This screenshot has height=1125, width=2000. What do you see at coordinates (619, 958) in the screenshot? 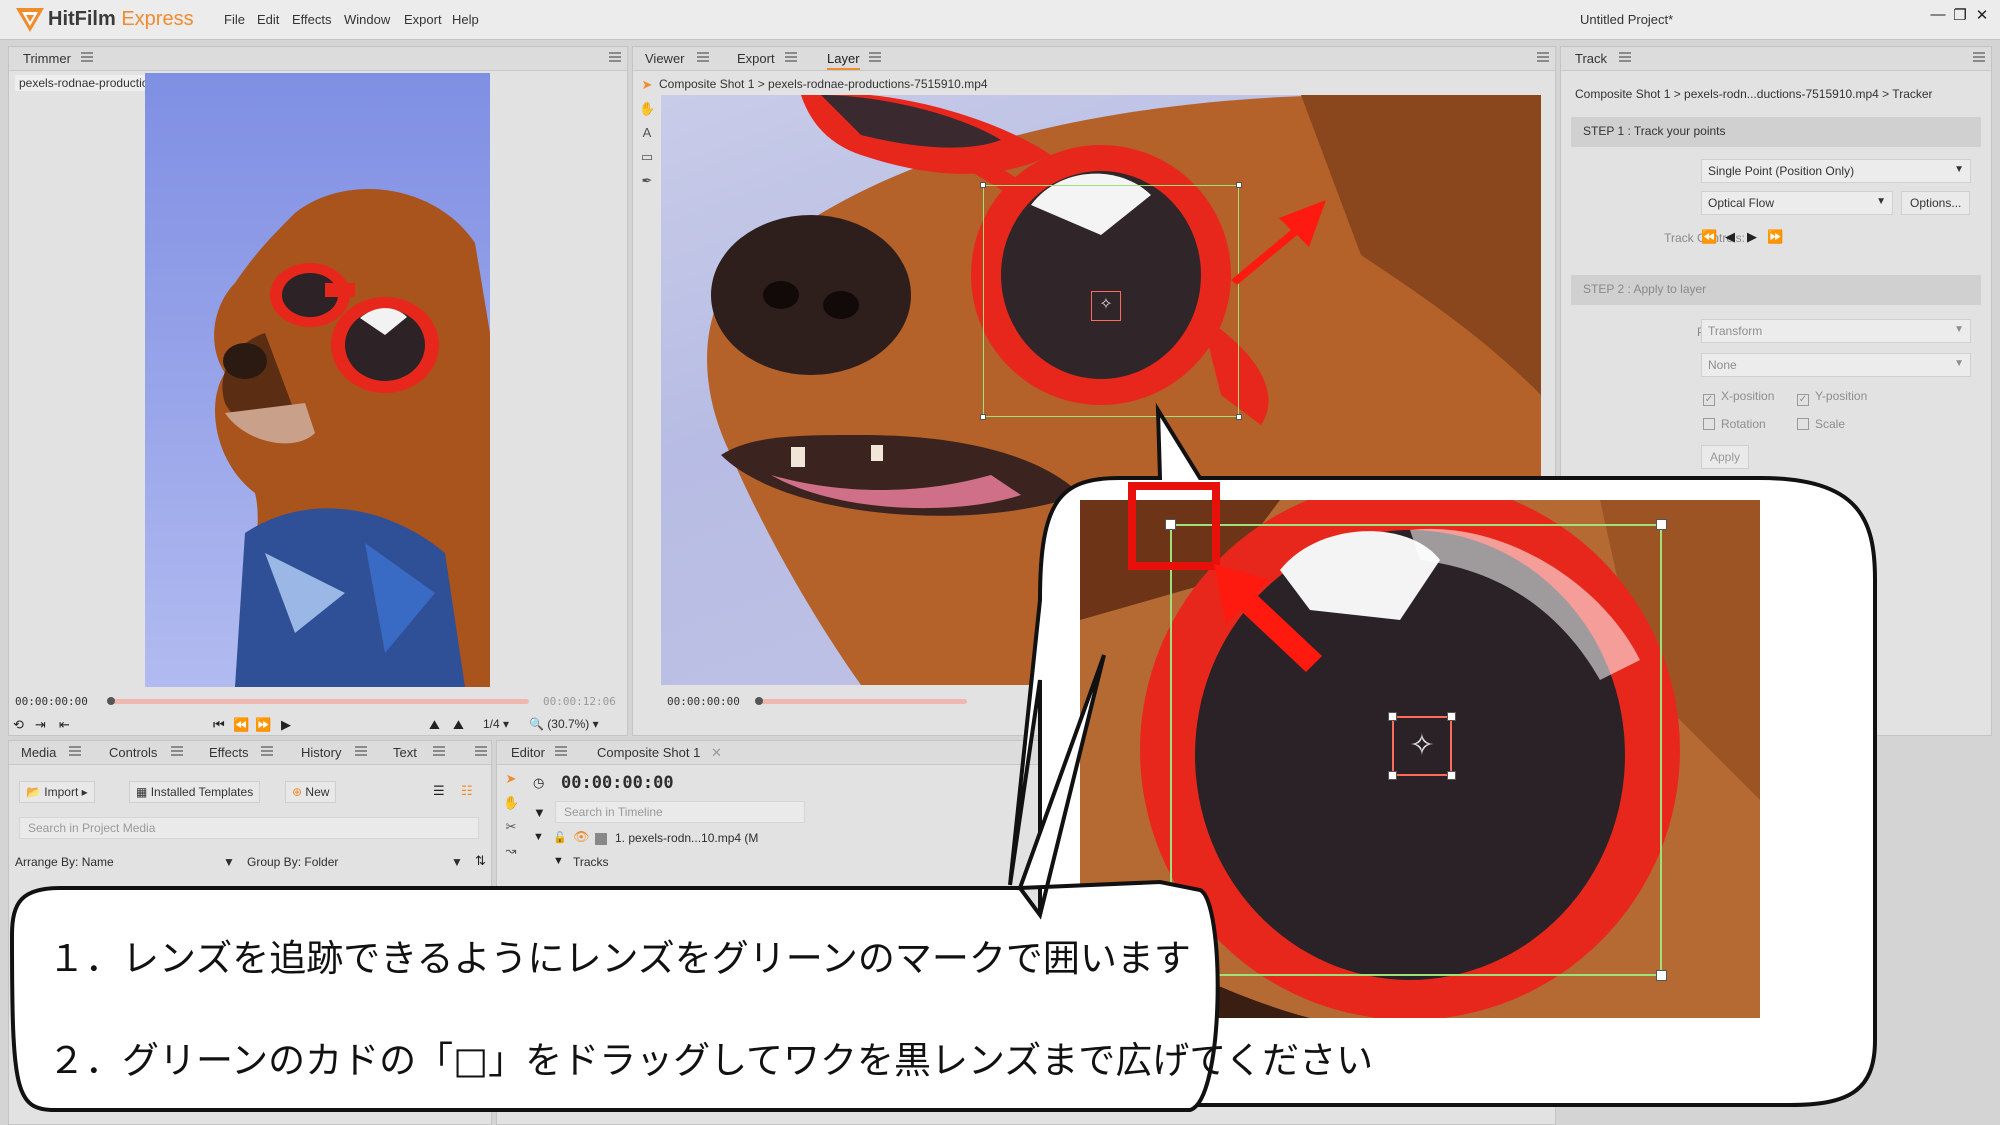
I see `instruction-line-1: １．レンズを追跡できるようにレンズをグリーンのマークで囲います` at bounding box center [619, 958].